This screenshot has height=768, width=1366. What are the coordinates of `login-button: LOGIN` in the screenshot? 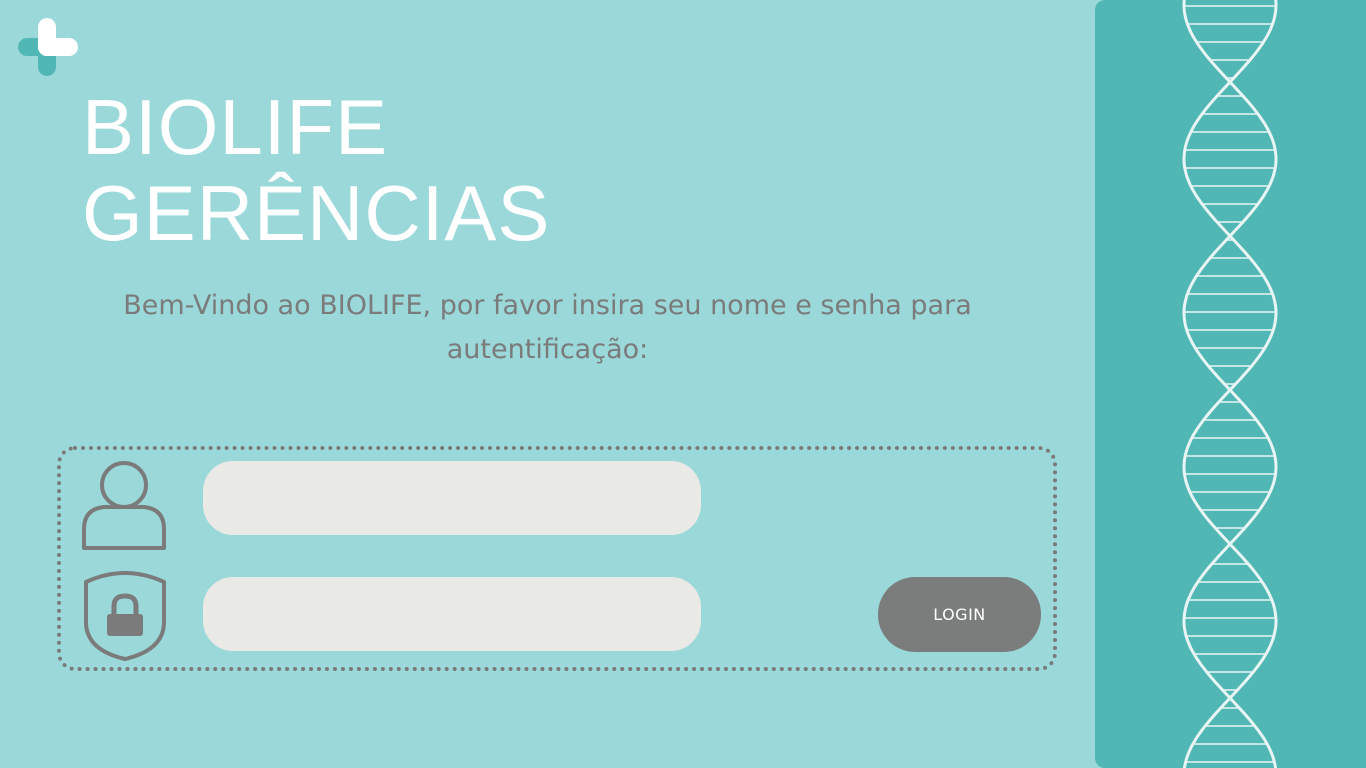 It's located at (959, 614).